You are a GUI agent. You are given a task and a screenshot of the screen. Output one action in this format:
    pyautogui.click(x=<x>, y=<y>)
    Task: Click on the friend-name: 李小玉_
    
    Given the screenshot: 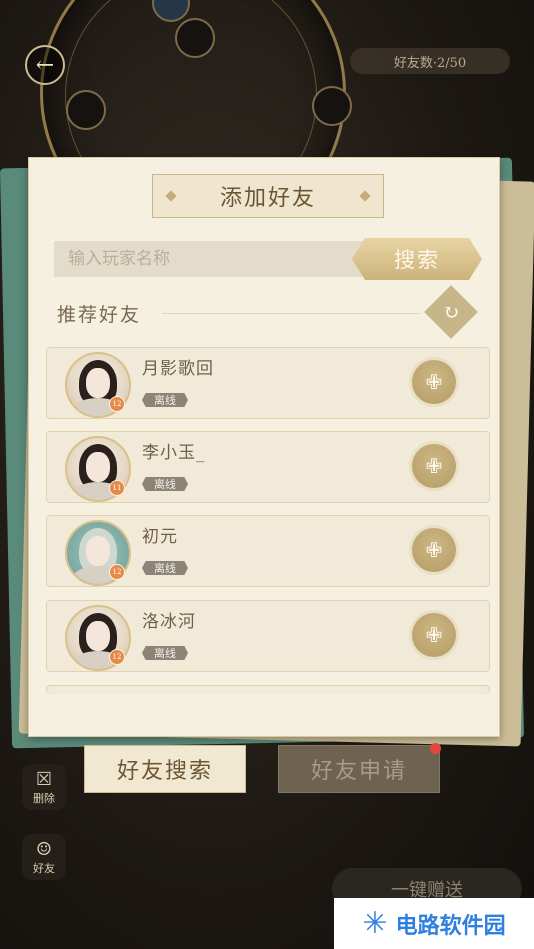 What is the action you would take?
    pyautogui.click(x=174, y=453)
    